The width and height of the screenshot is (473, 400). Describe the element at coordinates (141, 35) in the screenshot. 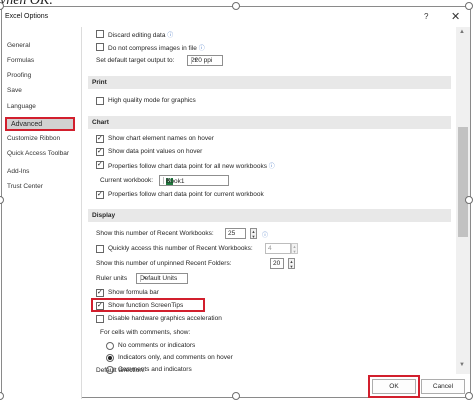

I see `discard-editing-label: Discard editing data ⓘ` at that location.